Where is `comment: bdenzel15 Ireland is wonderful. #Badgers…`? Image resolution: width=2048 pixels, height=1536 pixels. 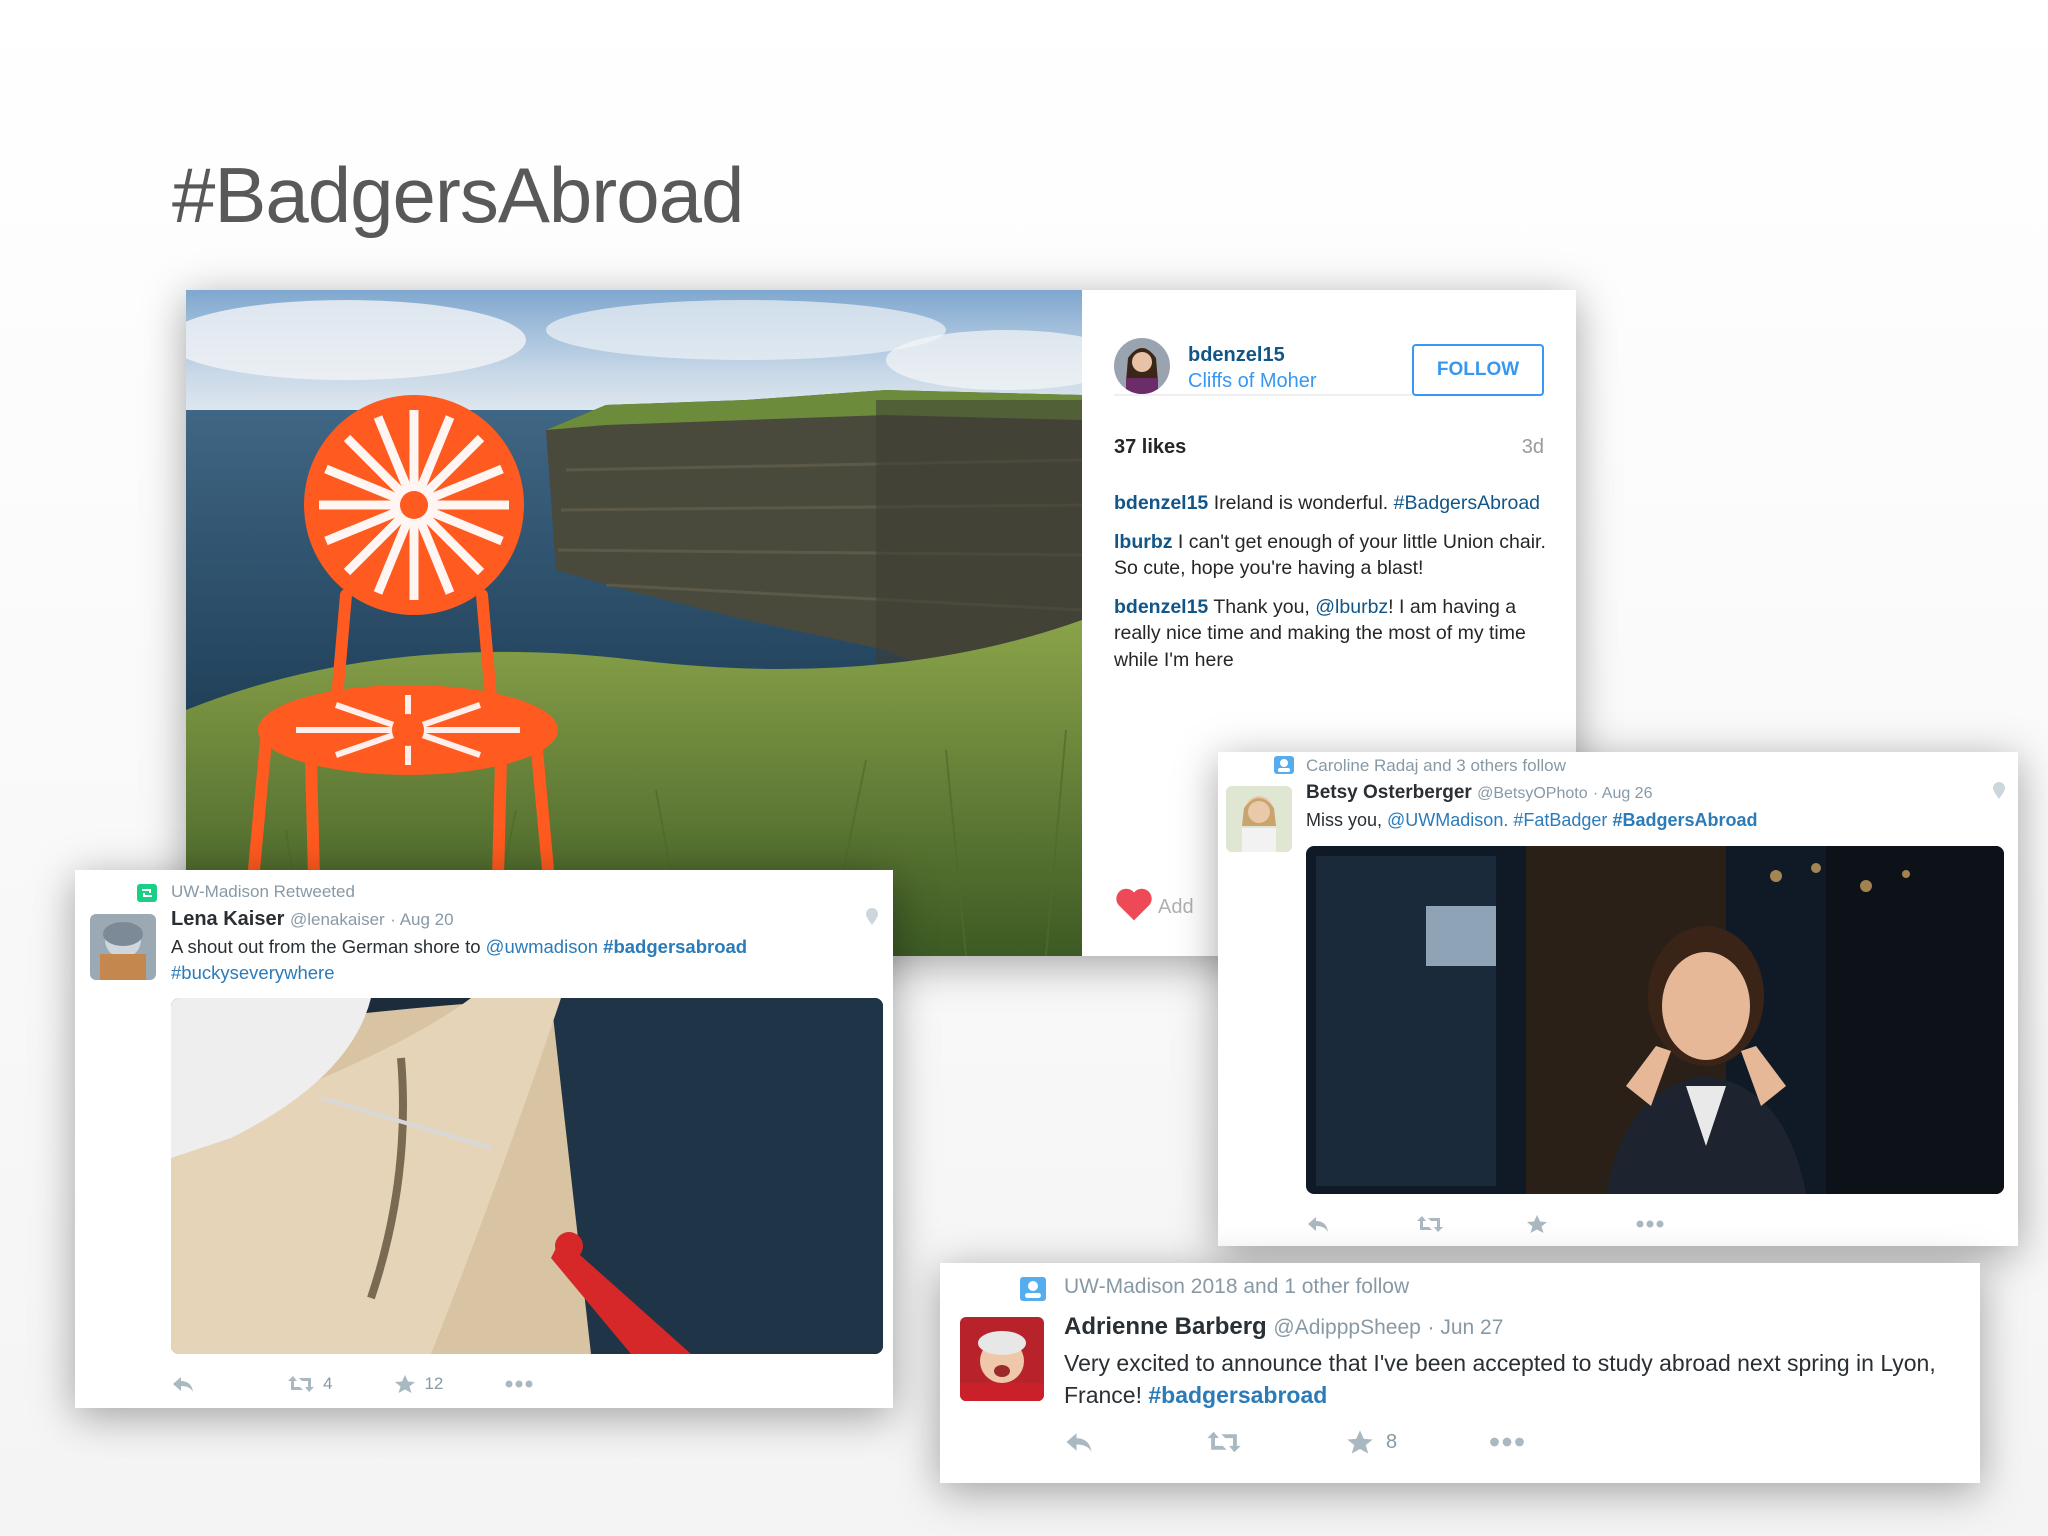 comment: bdenzel15 Ireland is wonderful. #Badgers… is located at coordinates (1334, 503).